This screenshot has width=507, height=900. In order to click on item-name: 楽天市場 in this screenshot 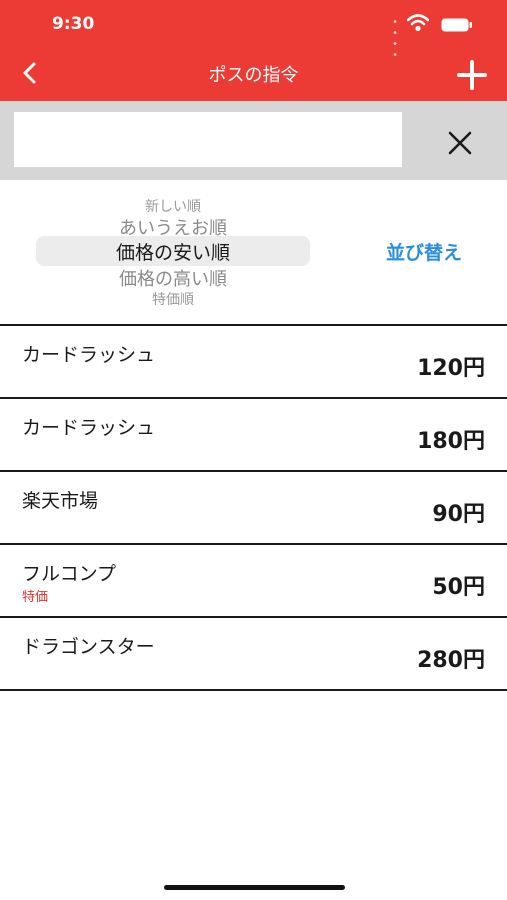, I will do `click(60, 501)`.